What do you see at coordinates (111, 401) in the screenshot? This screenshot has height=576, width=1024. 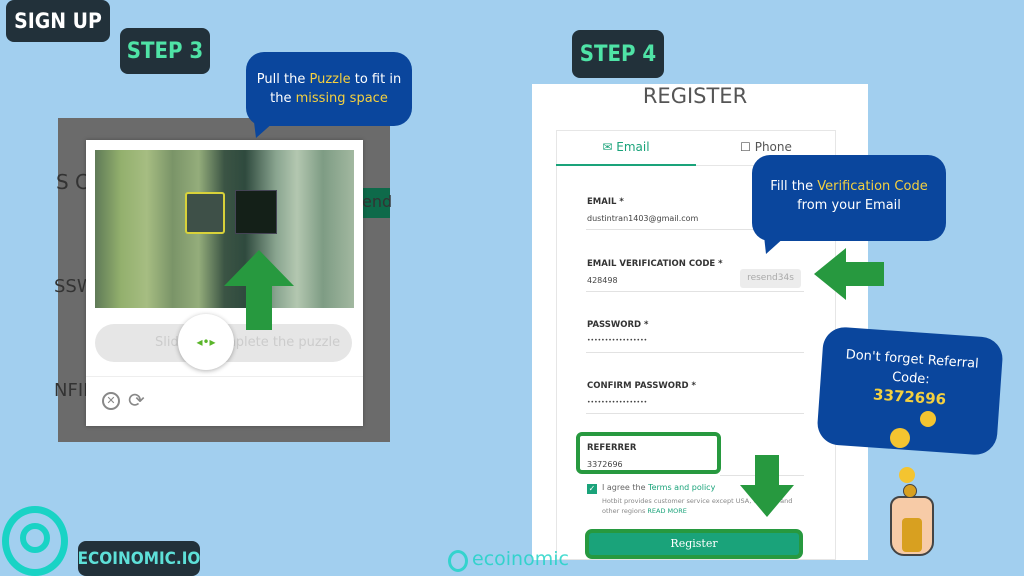 I see `close-icon: ✕` at bounding box center [111, 401].